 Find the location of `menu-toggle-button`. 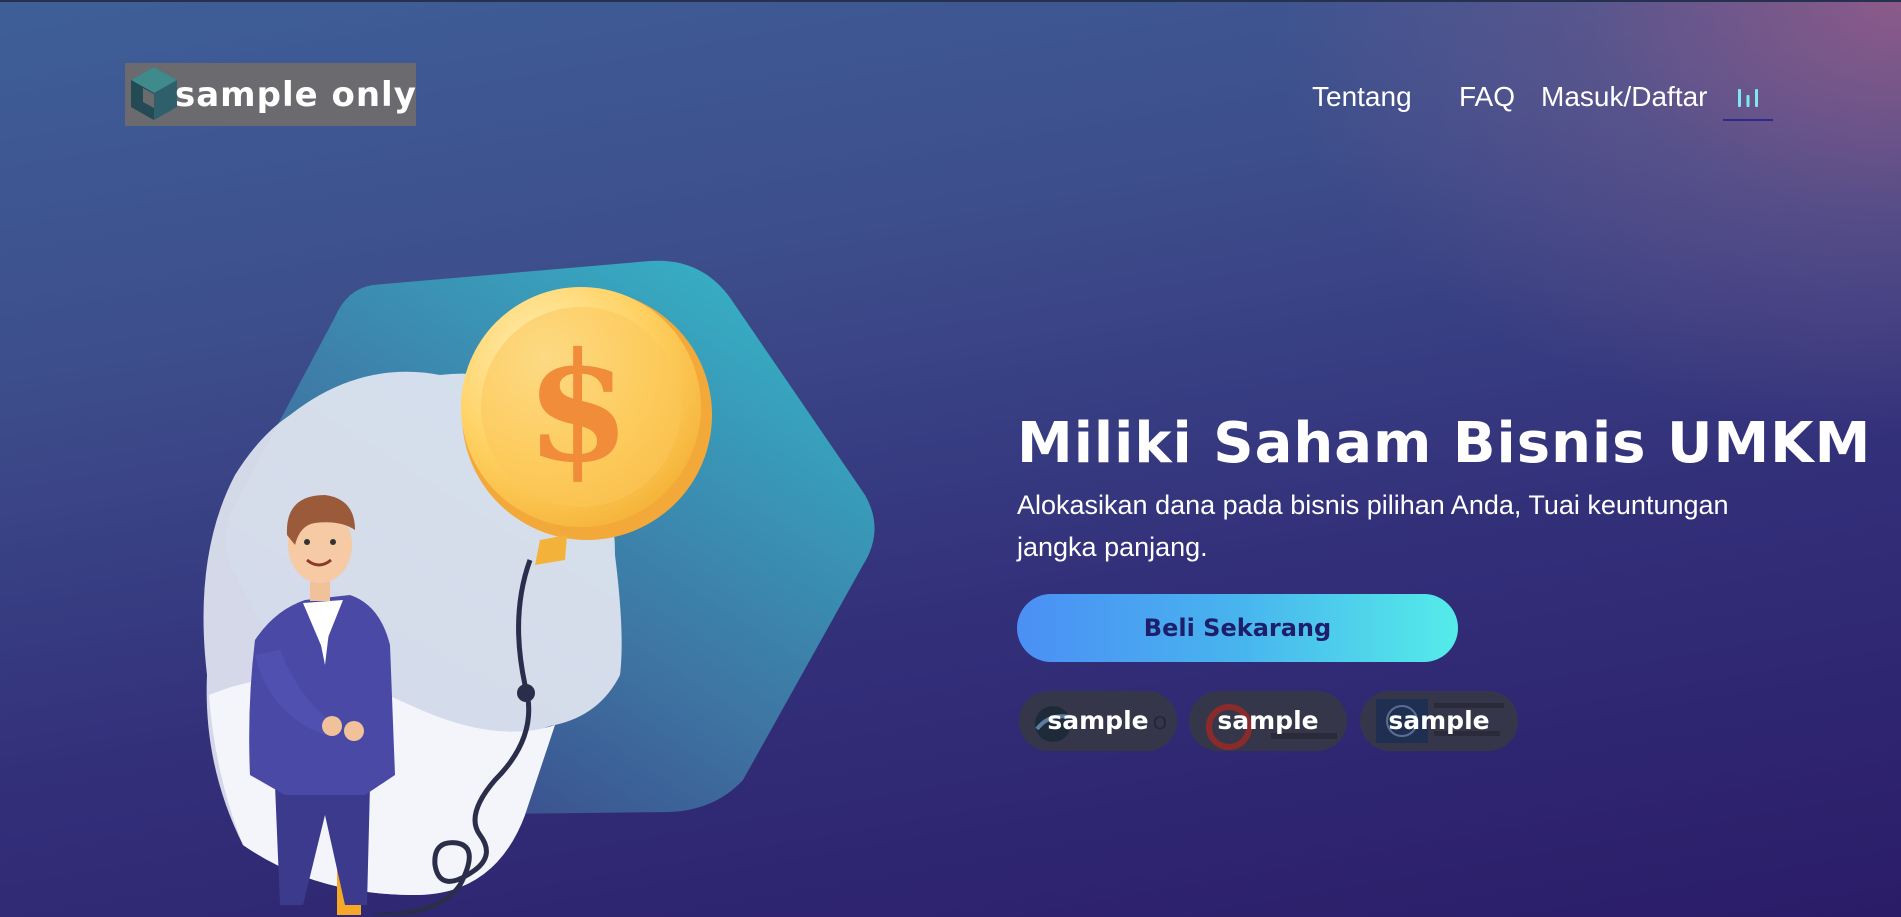

menu-toggle-button is located at coordinates (1748, 100).